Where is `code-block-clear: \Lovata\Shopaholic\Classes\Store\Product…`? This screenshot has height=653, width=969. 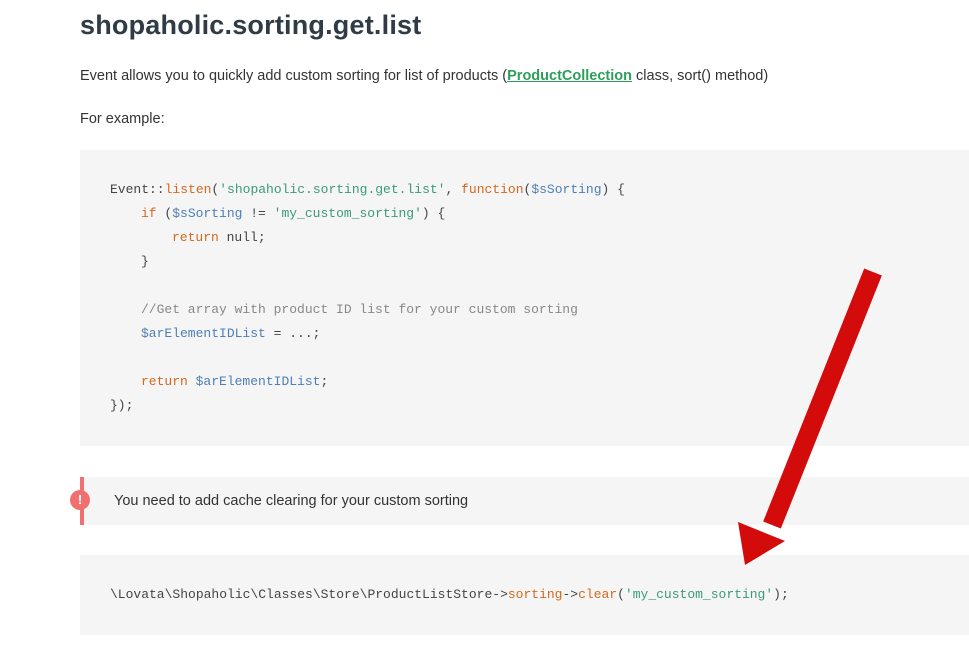
code-block-clear: \Lovata\Shopaholic\Classes\Store\Product… is located at coordinates (524, 595).